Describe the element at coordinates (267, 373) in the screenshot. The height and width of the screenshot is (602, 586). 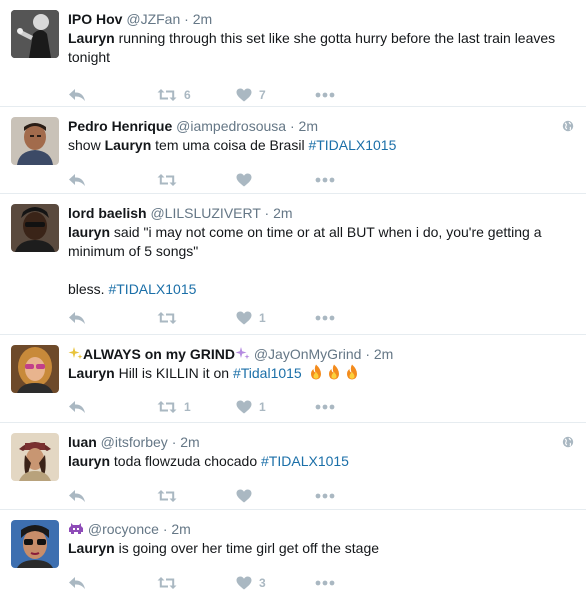
I see `hashtag-link: #Tidal1015` at that location.